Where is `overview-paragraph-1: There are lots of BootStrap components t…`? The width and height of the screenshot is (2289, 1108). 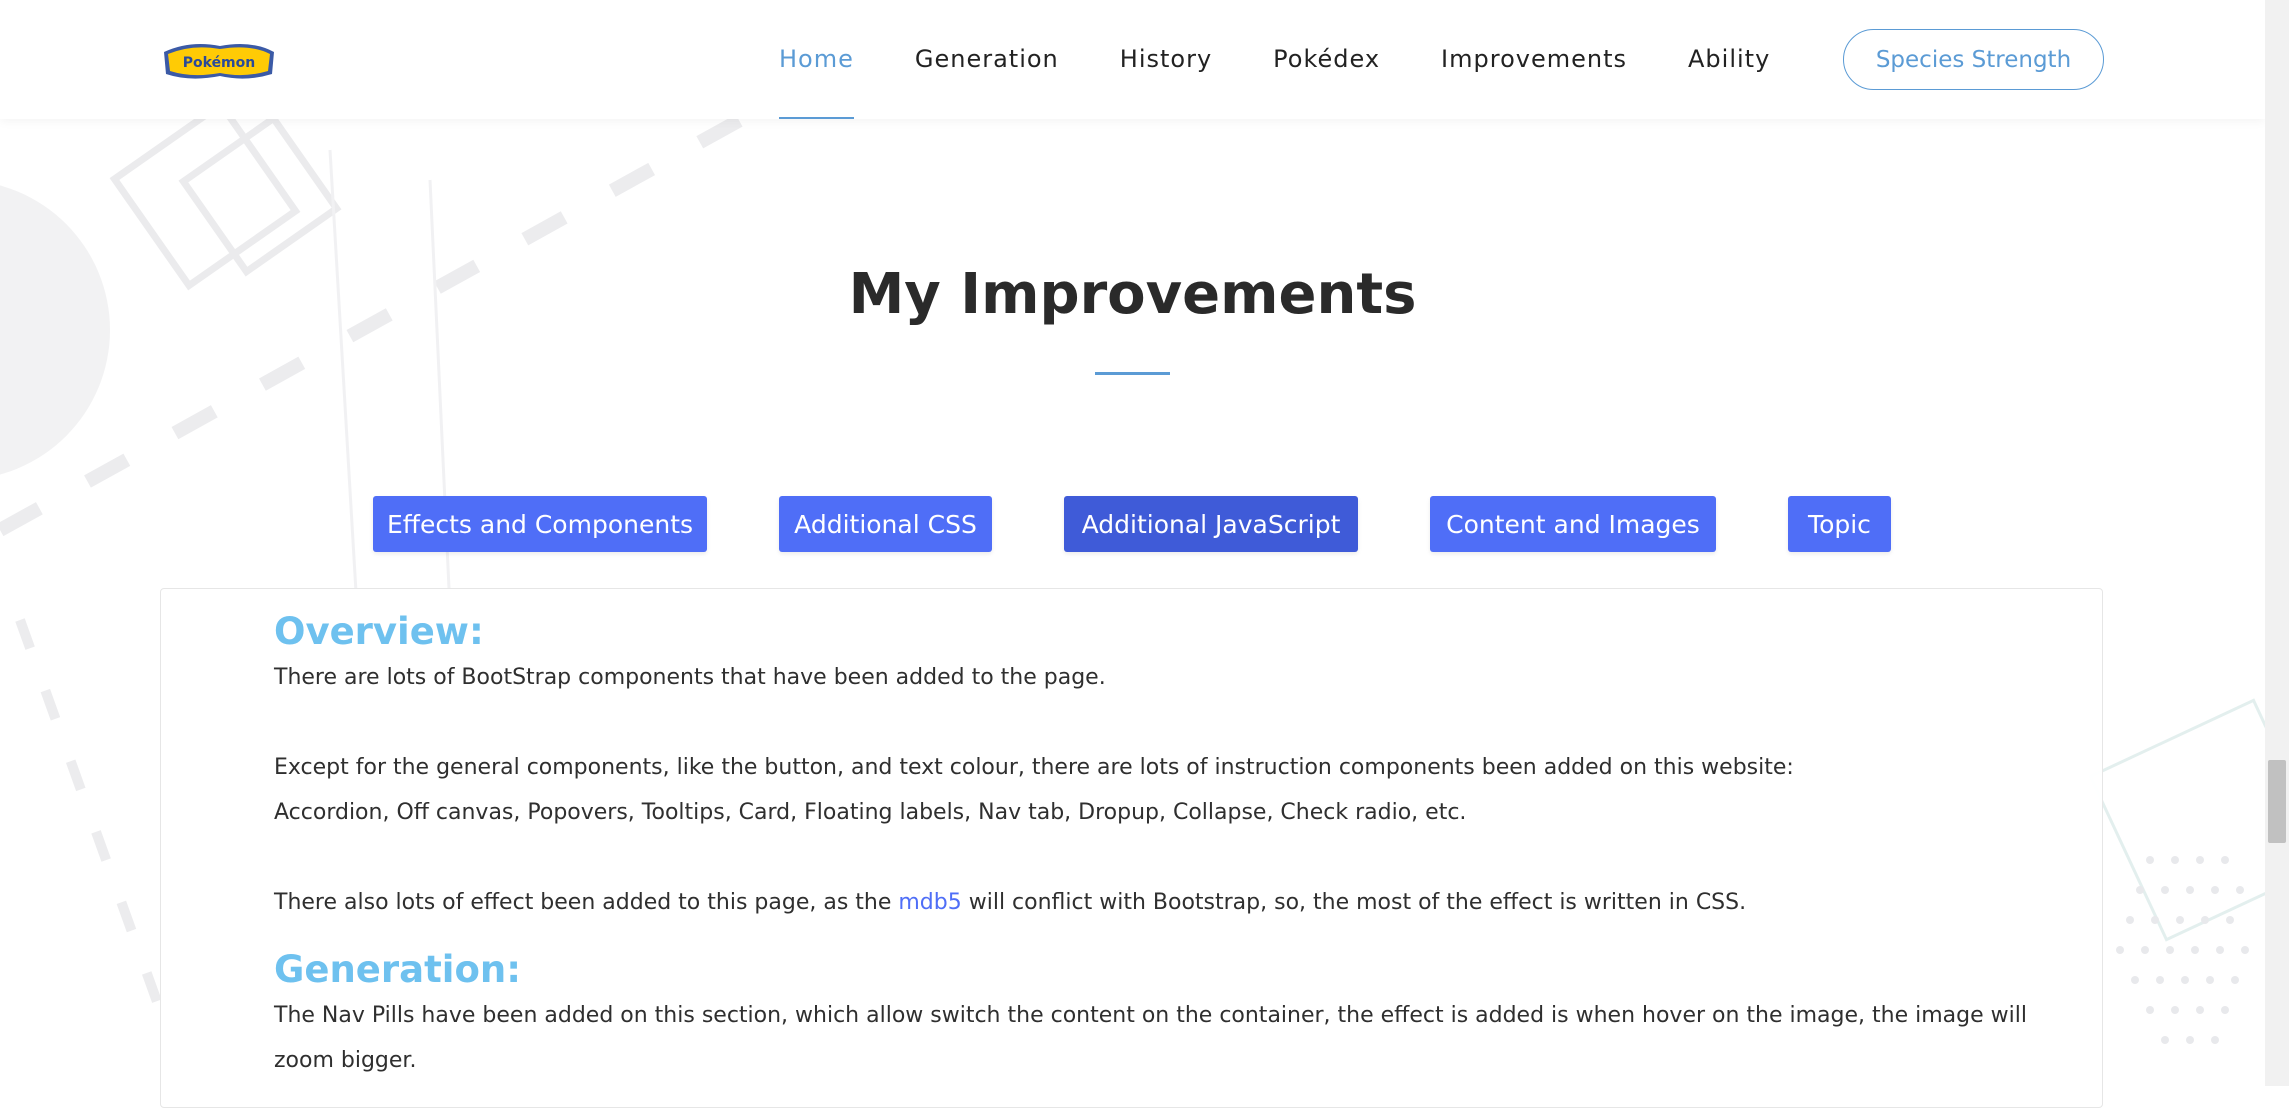 overview-paragraph-1: There are lots of BootStrap components t… is located at coordinates (690, 677).